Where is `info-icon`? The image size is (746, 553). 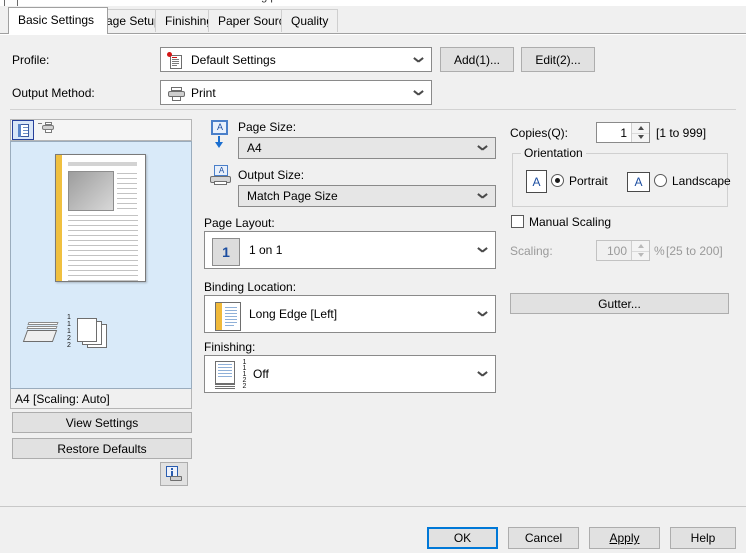
info-icon is located at coordinates (174, 474).